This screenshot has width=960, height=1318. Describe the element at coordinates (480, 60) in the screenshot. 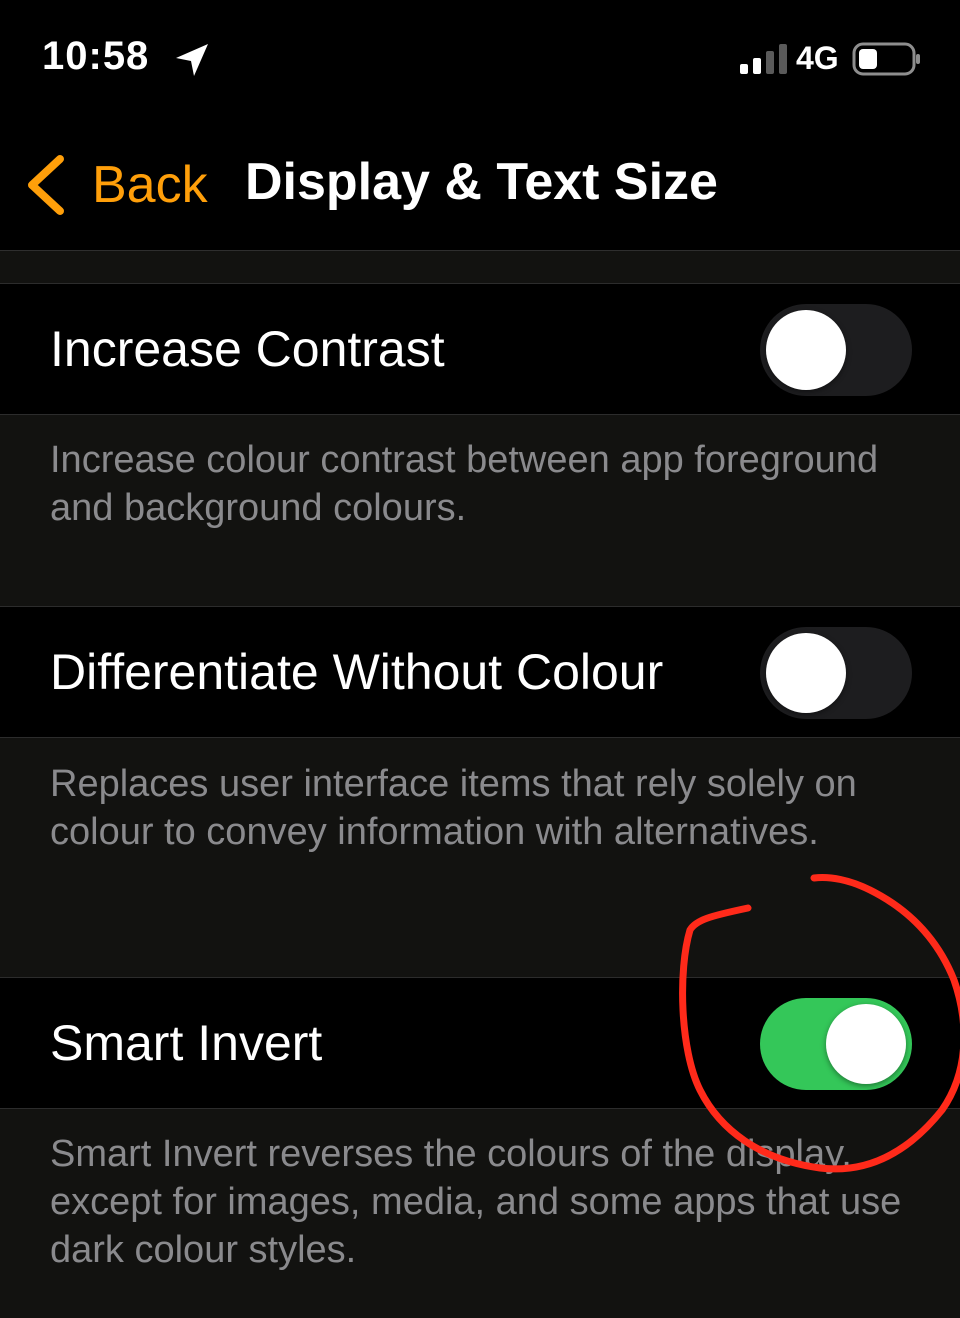

I see `status-bar: 10:58 4G` at that location.